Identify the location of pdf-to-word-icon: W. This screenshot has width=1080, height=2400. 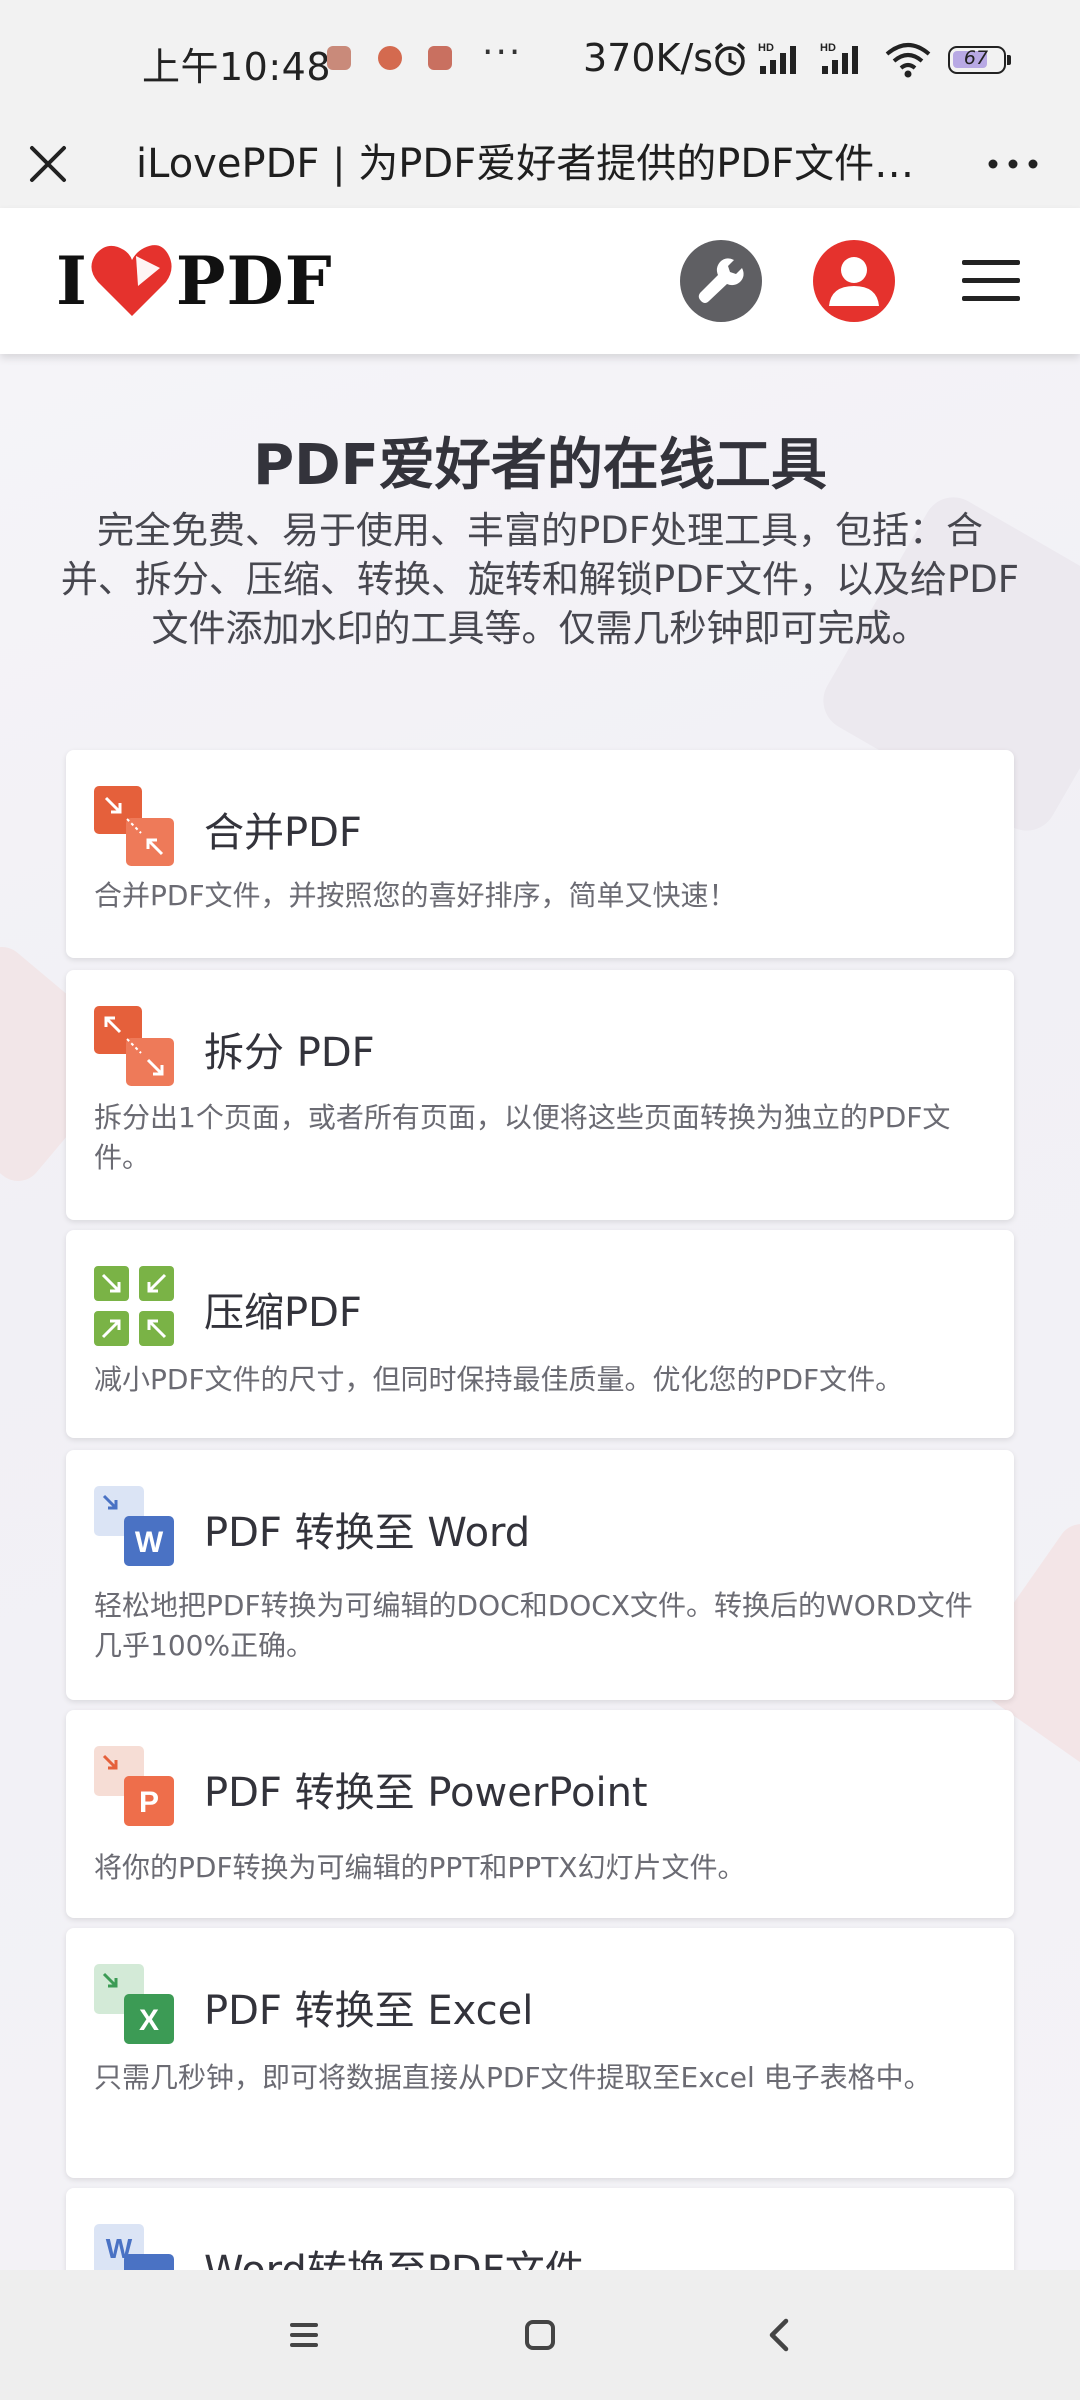
(134, 1526).